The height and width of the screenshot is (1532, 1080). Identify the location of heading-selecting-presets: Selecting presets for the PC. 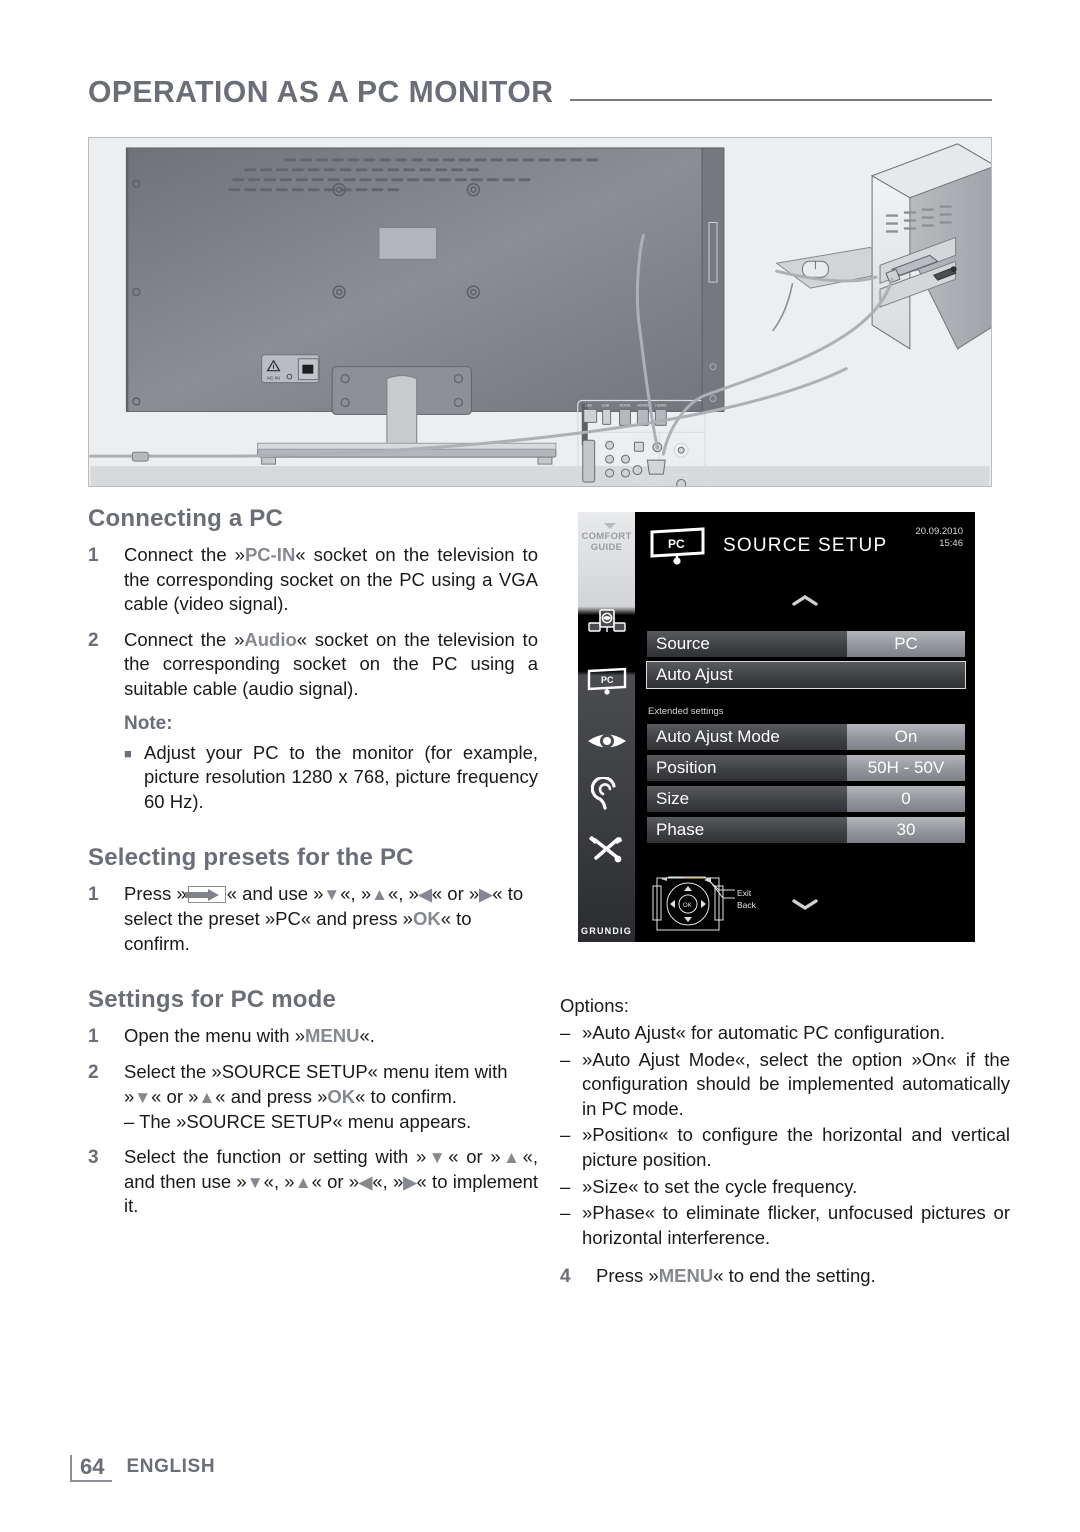
(251, 858).